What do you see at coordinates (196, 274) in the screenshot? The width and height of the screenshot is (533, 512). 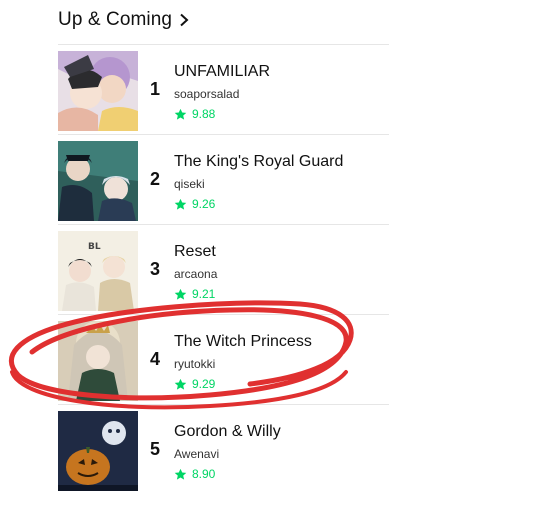 I see `author-name: arcaona` at bounding box center [196, 274].